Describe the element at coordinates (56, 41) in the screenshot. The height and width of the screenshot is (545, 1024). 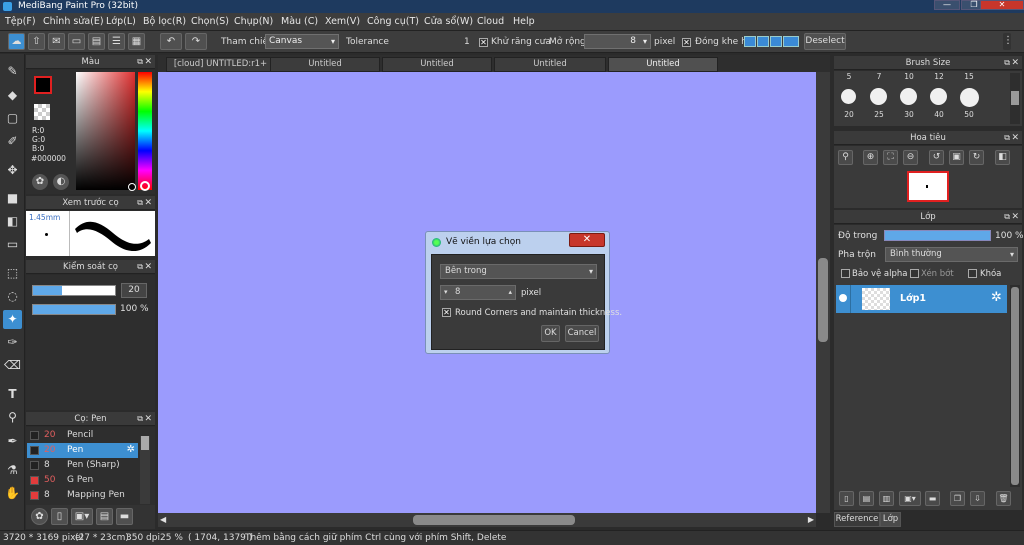
I see `chat-icon: ✉` at that location.